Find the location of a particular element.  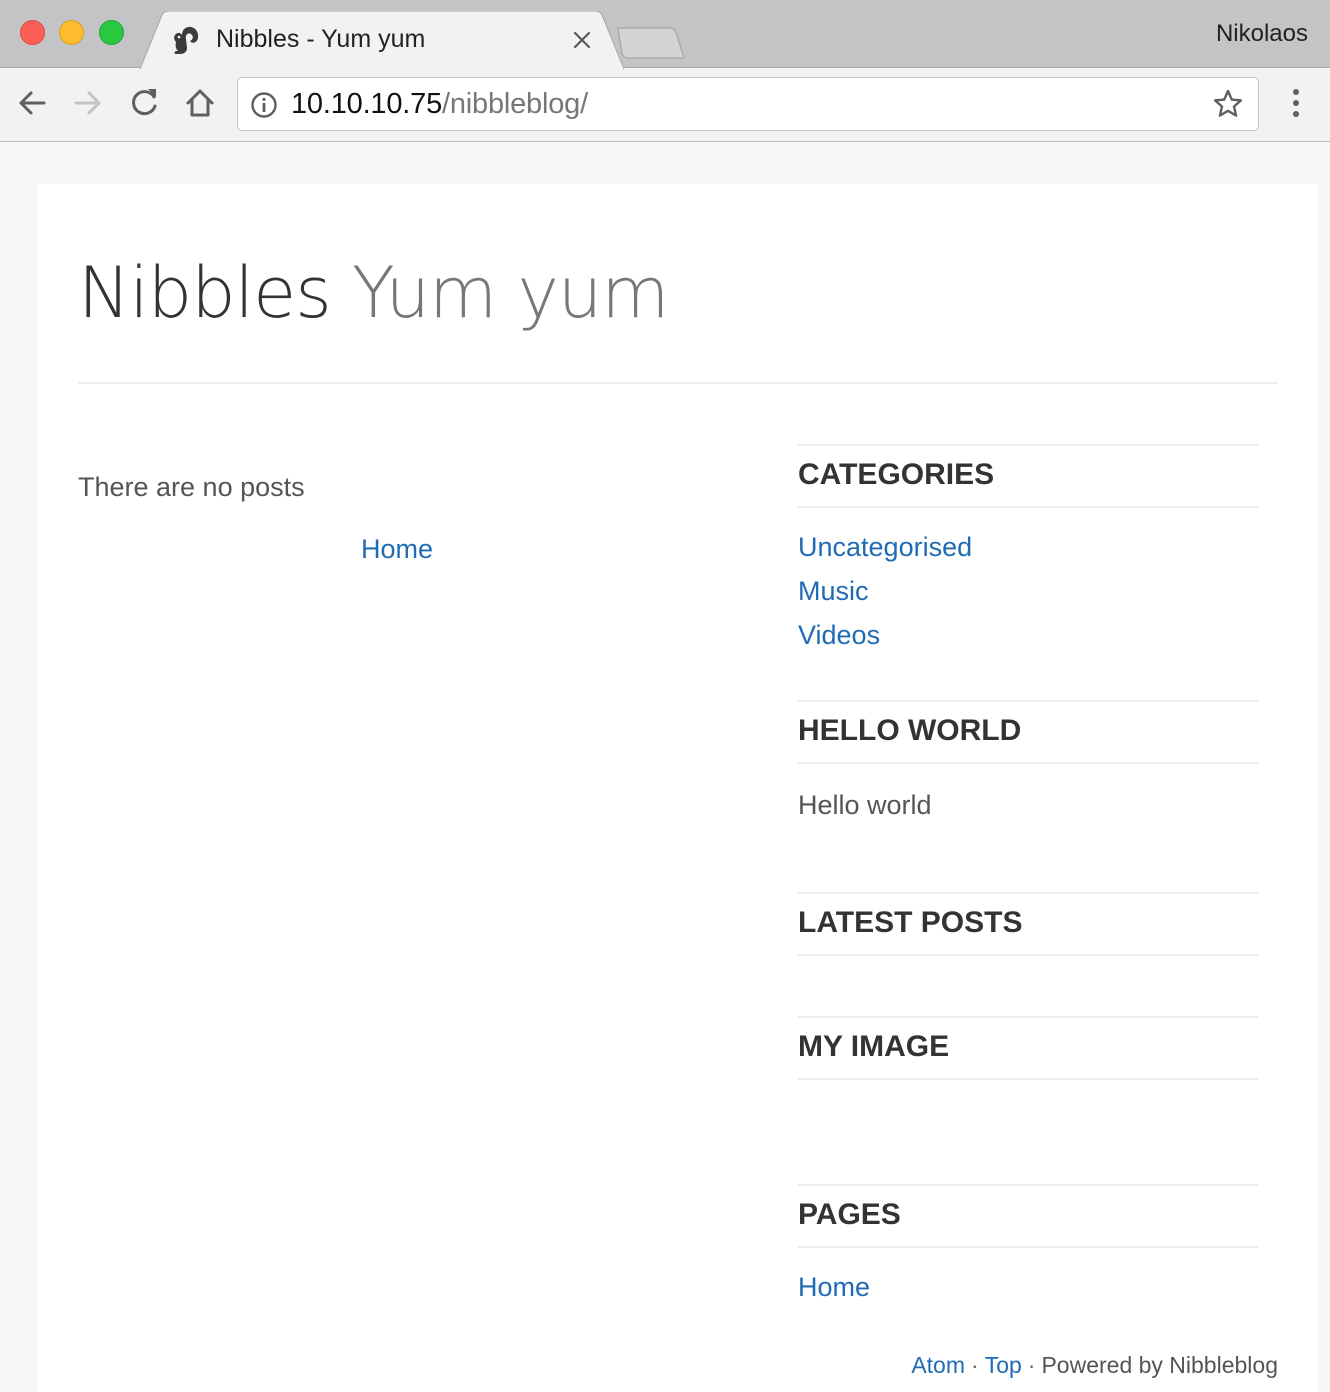

browser-toolbar: 10.10.10.75/nibbleblog/ is located at coordinates (665, 105).